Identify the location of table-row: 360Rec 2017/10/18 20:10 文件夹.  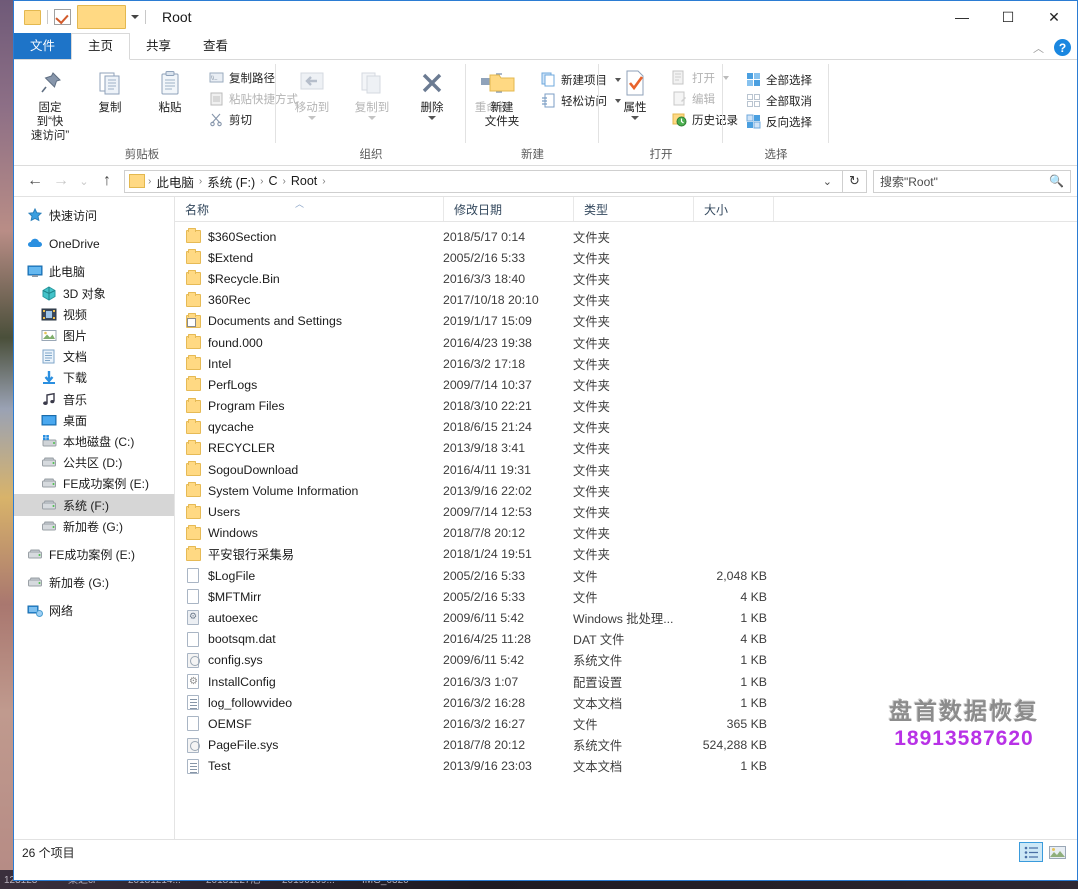
(626, 300).